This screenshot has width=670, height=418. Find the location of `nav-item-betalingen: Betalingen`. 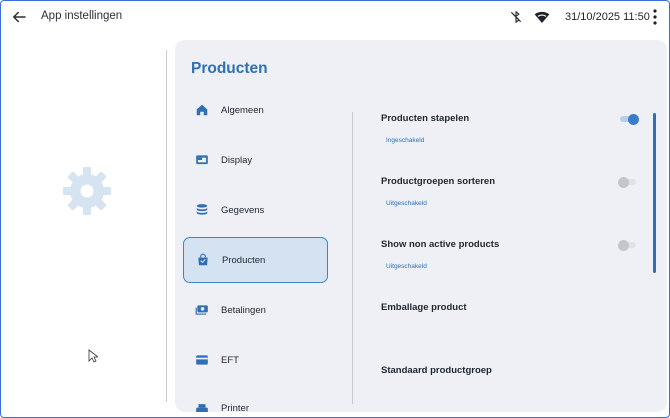

nav-item-betalingen: Betalingen is located at coordinates (255, 310).